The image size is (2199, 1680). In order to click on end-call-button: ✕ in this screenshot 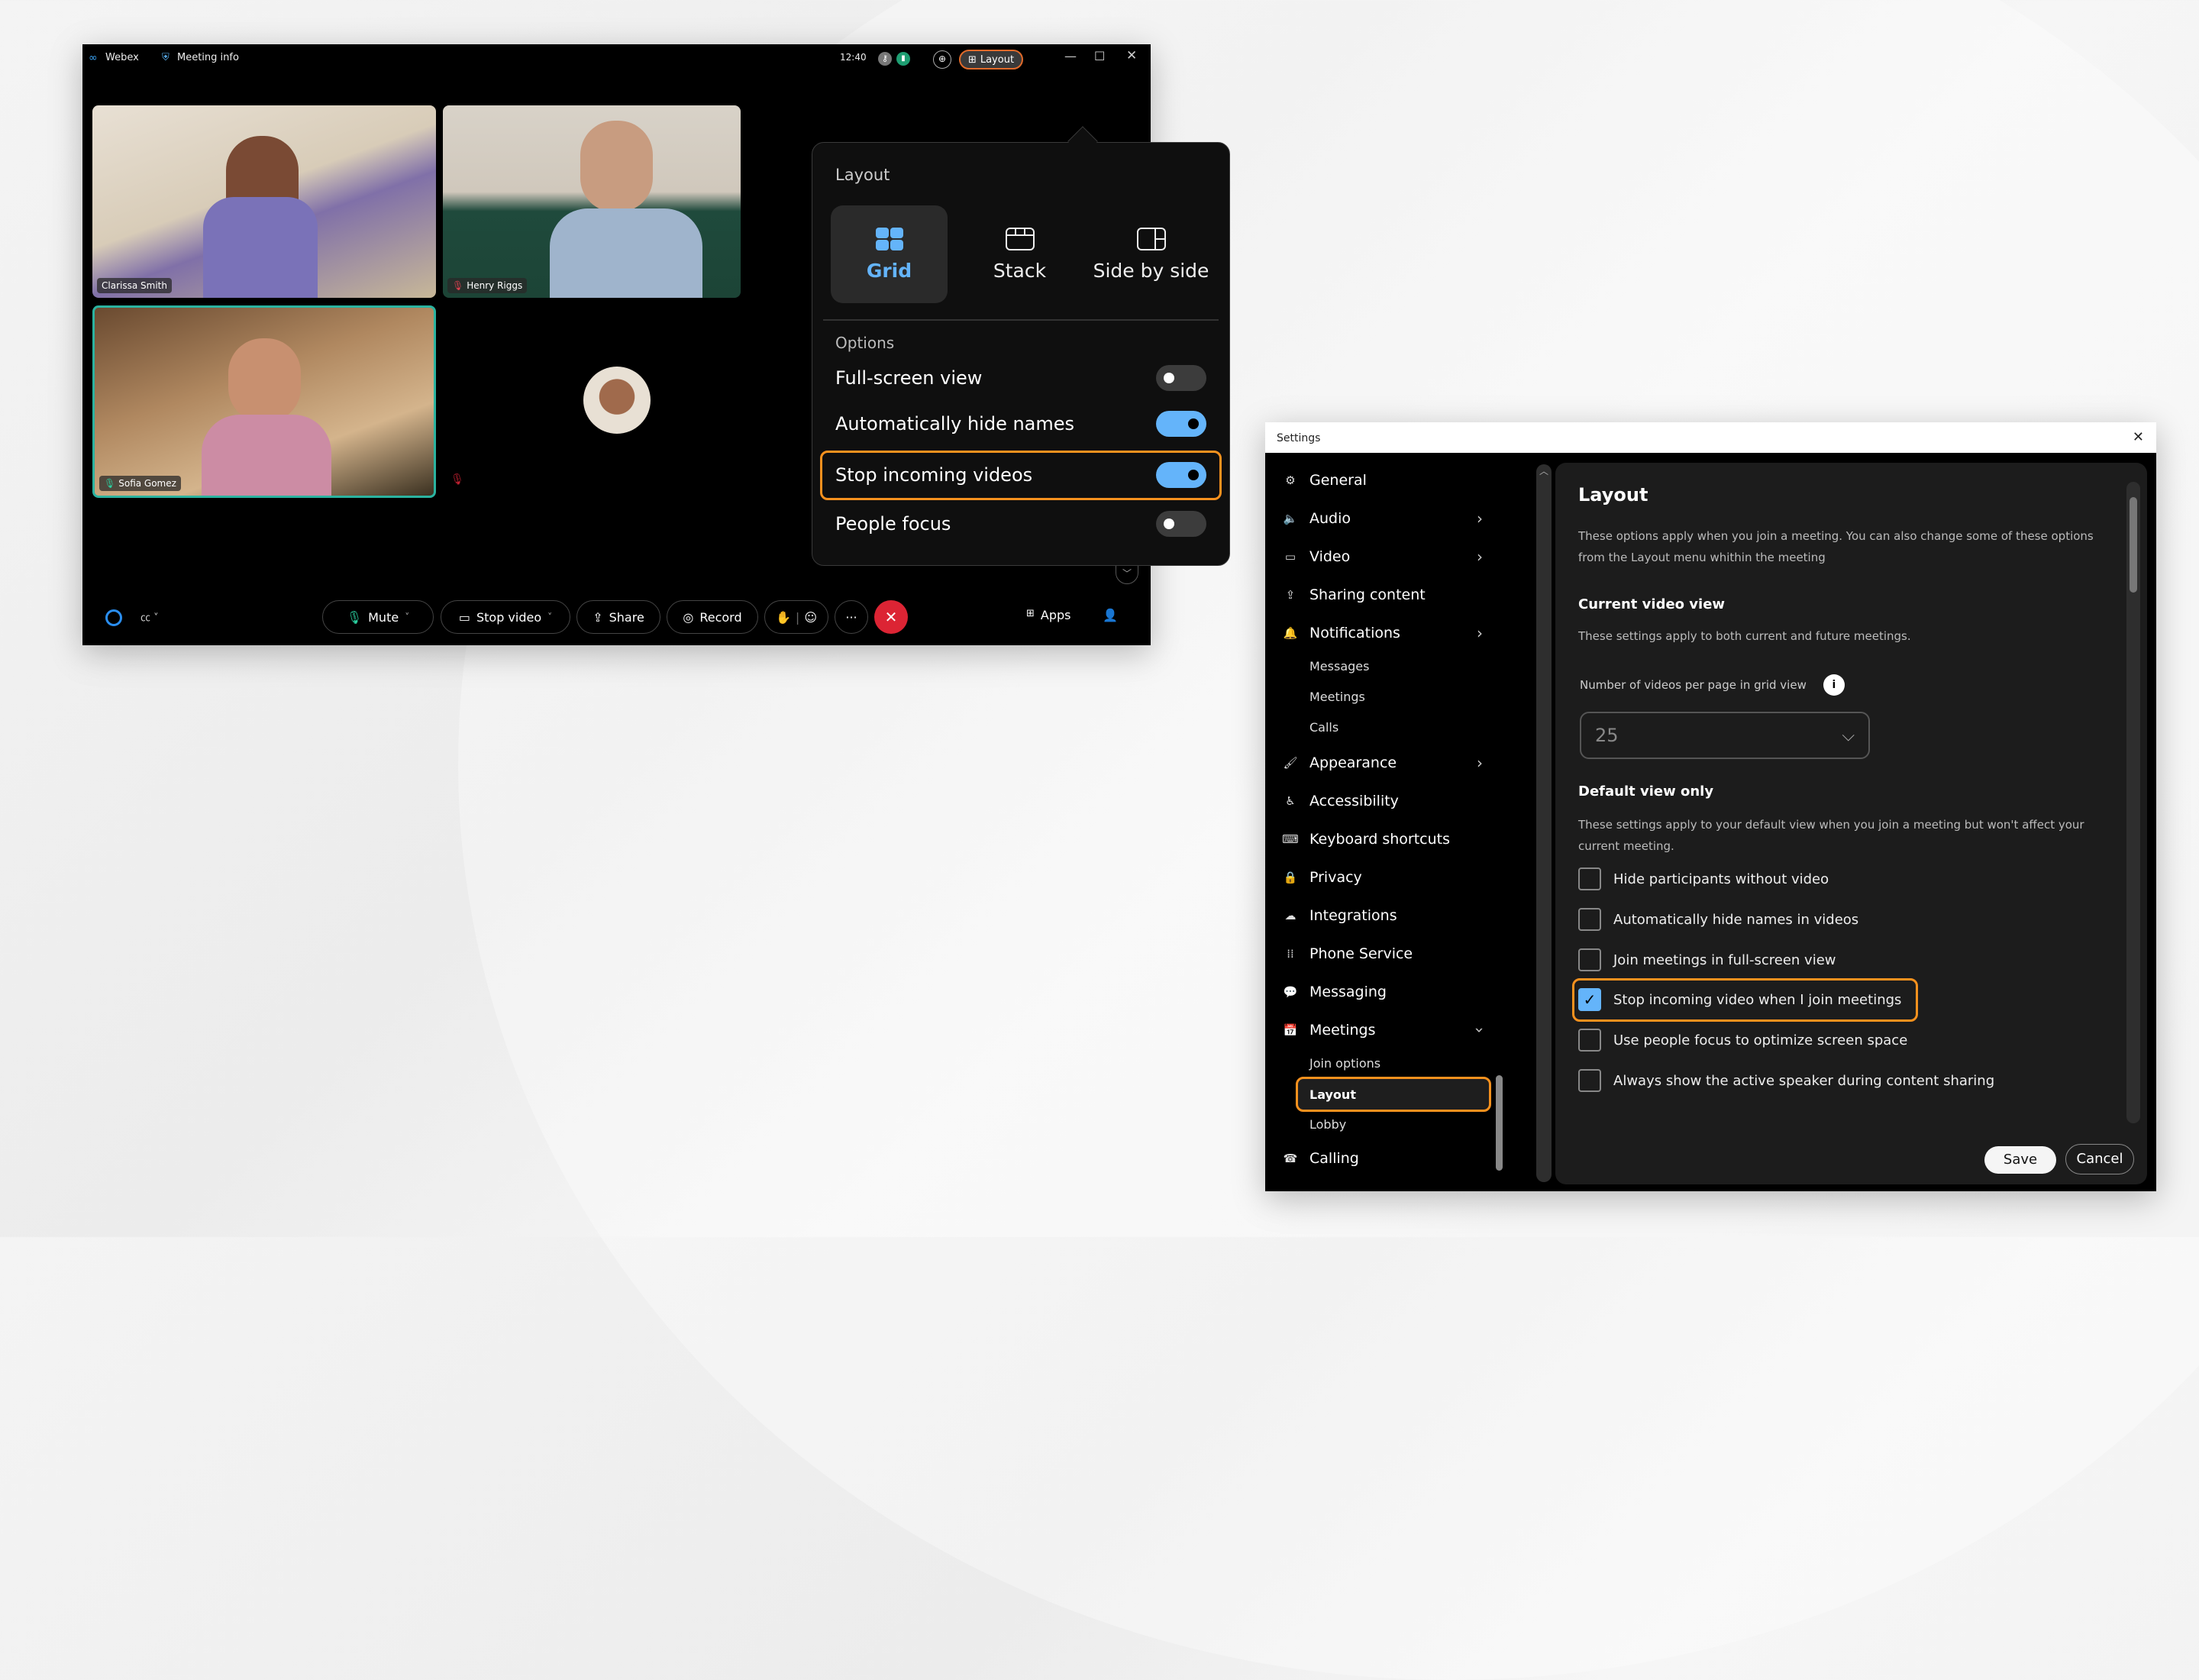, I will do `click(891, 617)`.